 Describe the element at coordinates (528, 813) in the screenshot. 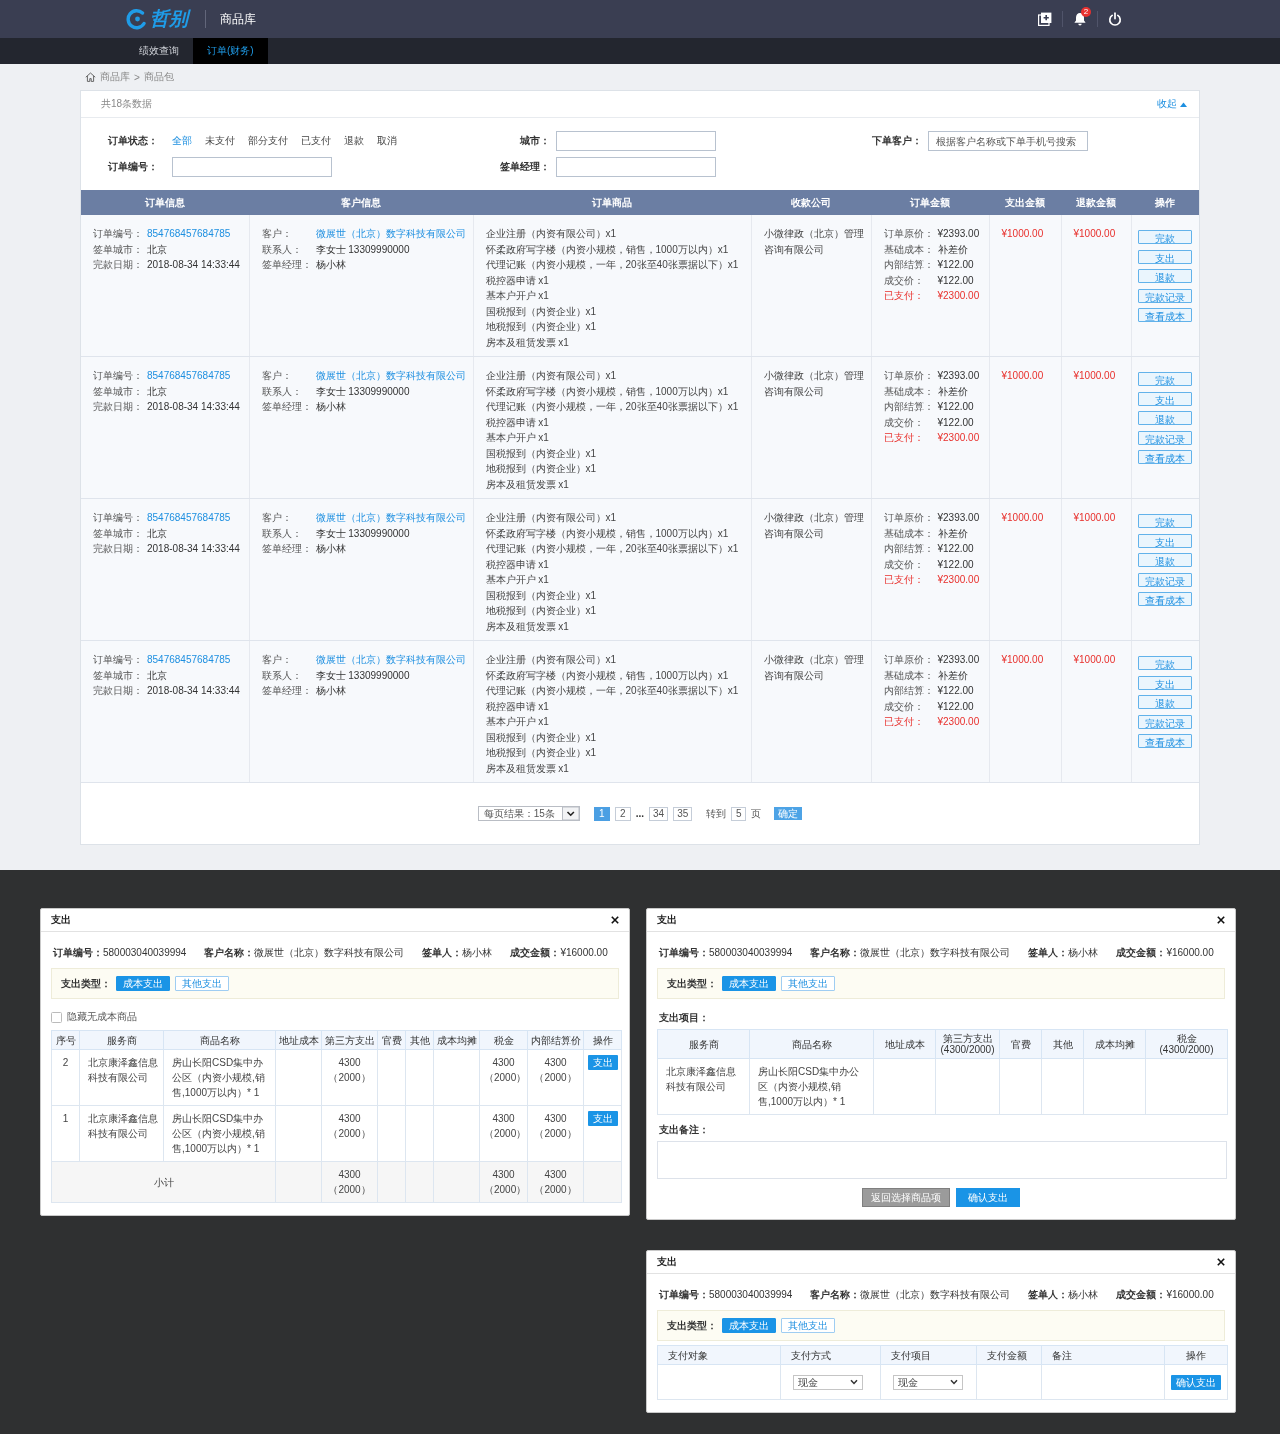

I see `page-size-select: 每页结果：15条` at that location.